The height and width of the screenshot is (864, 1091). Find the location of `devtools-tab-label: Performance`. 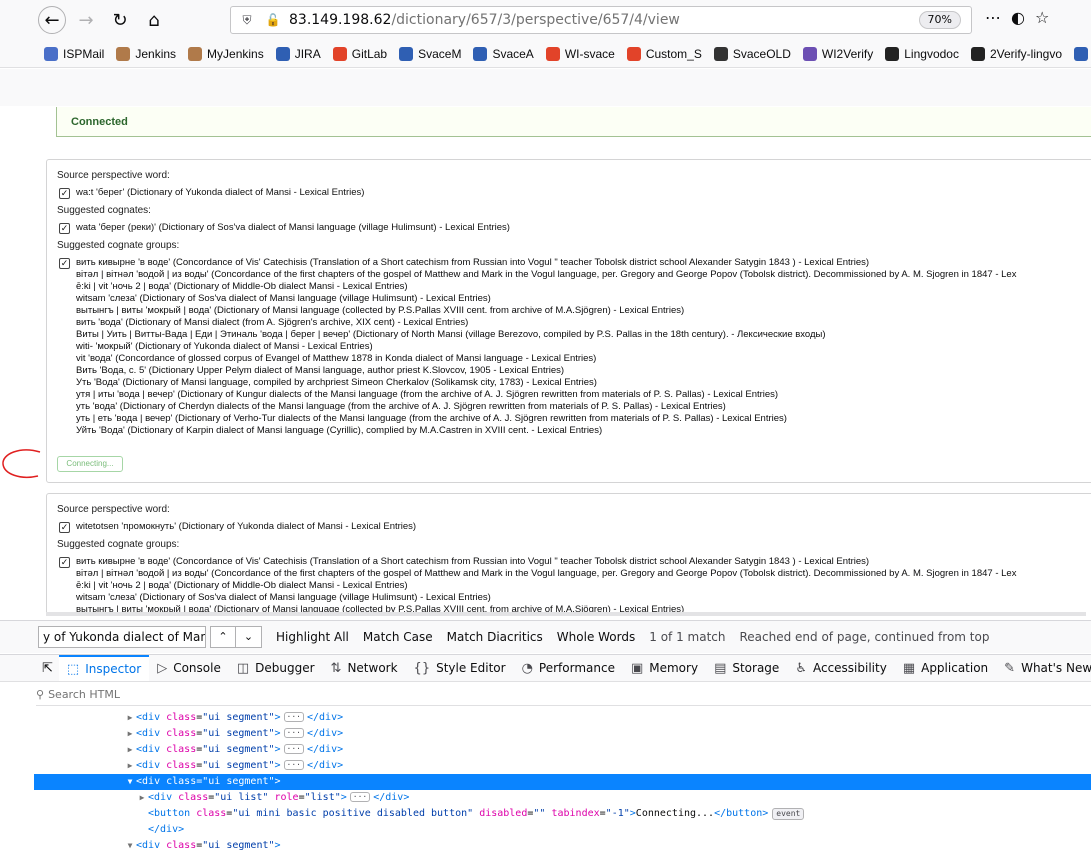

devtools-tab-label: Performance is located at coordinates (576, 668).